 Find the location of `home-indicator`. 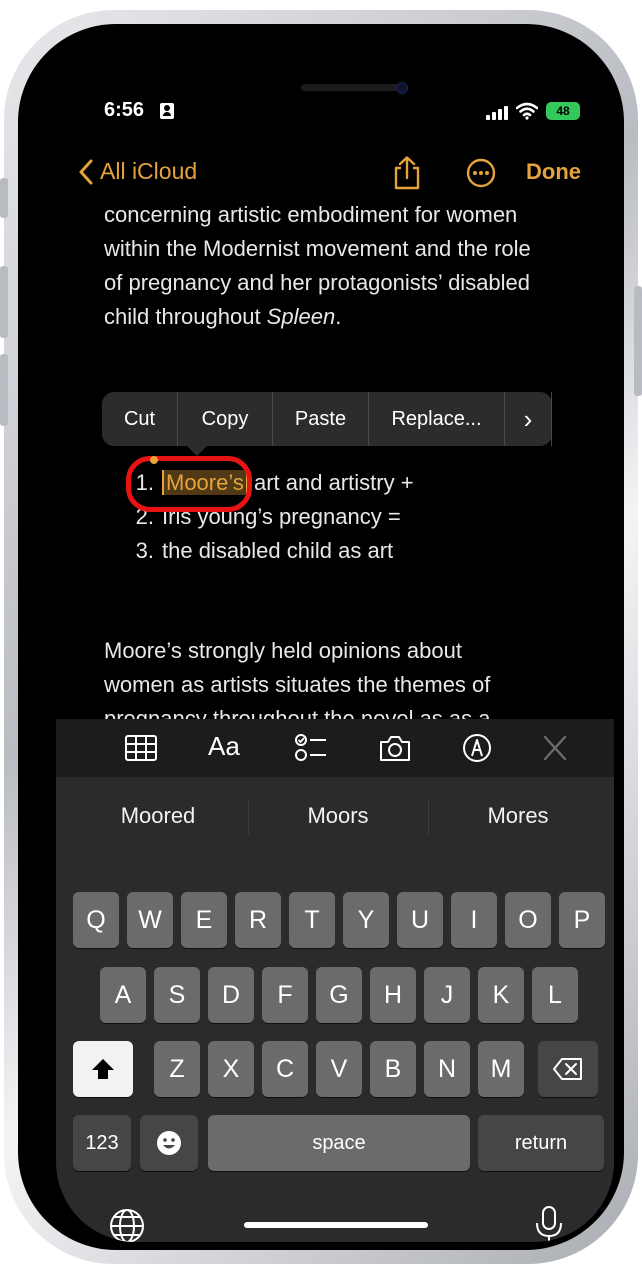

home-indicator is located at coordinates (336, 1225).